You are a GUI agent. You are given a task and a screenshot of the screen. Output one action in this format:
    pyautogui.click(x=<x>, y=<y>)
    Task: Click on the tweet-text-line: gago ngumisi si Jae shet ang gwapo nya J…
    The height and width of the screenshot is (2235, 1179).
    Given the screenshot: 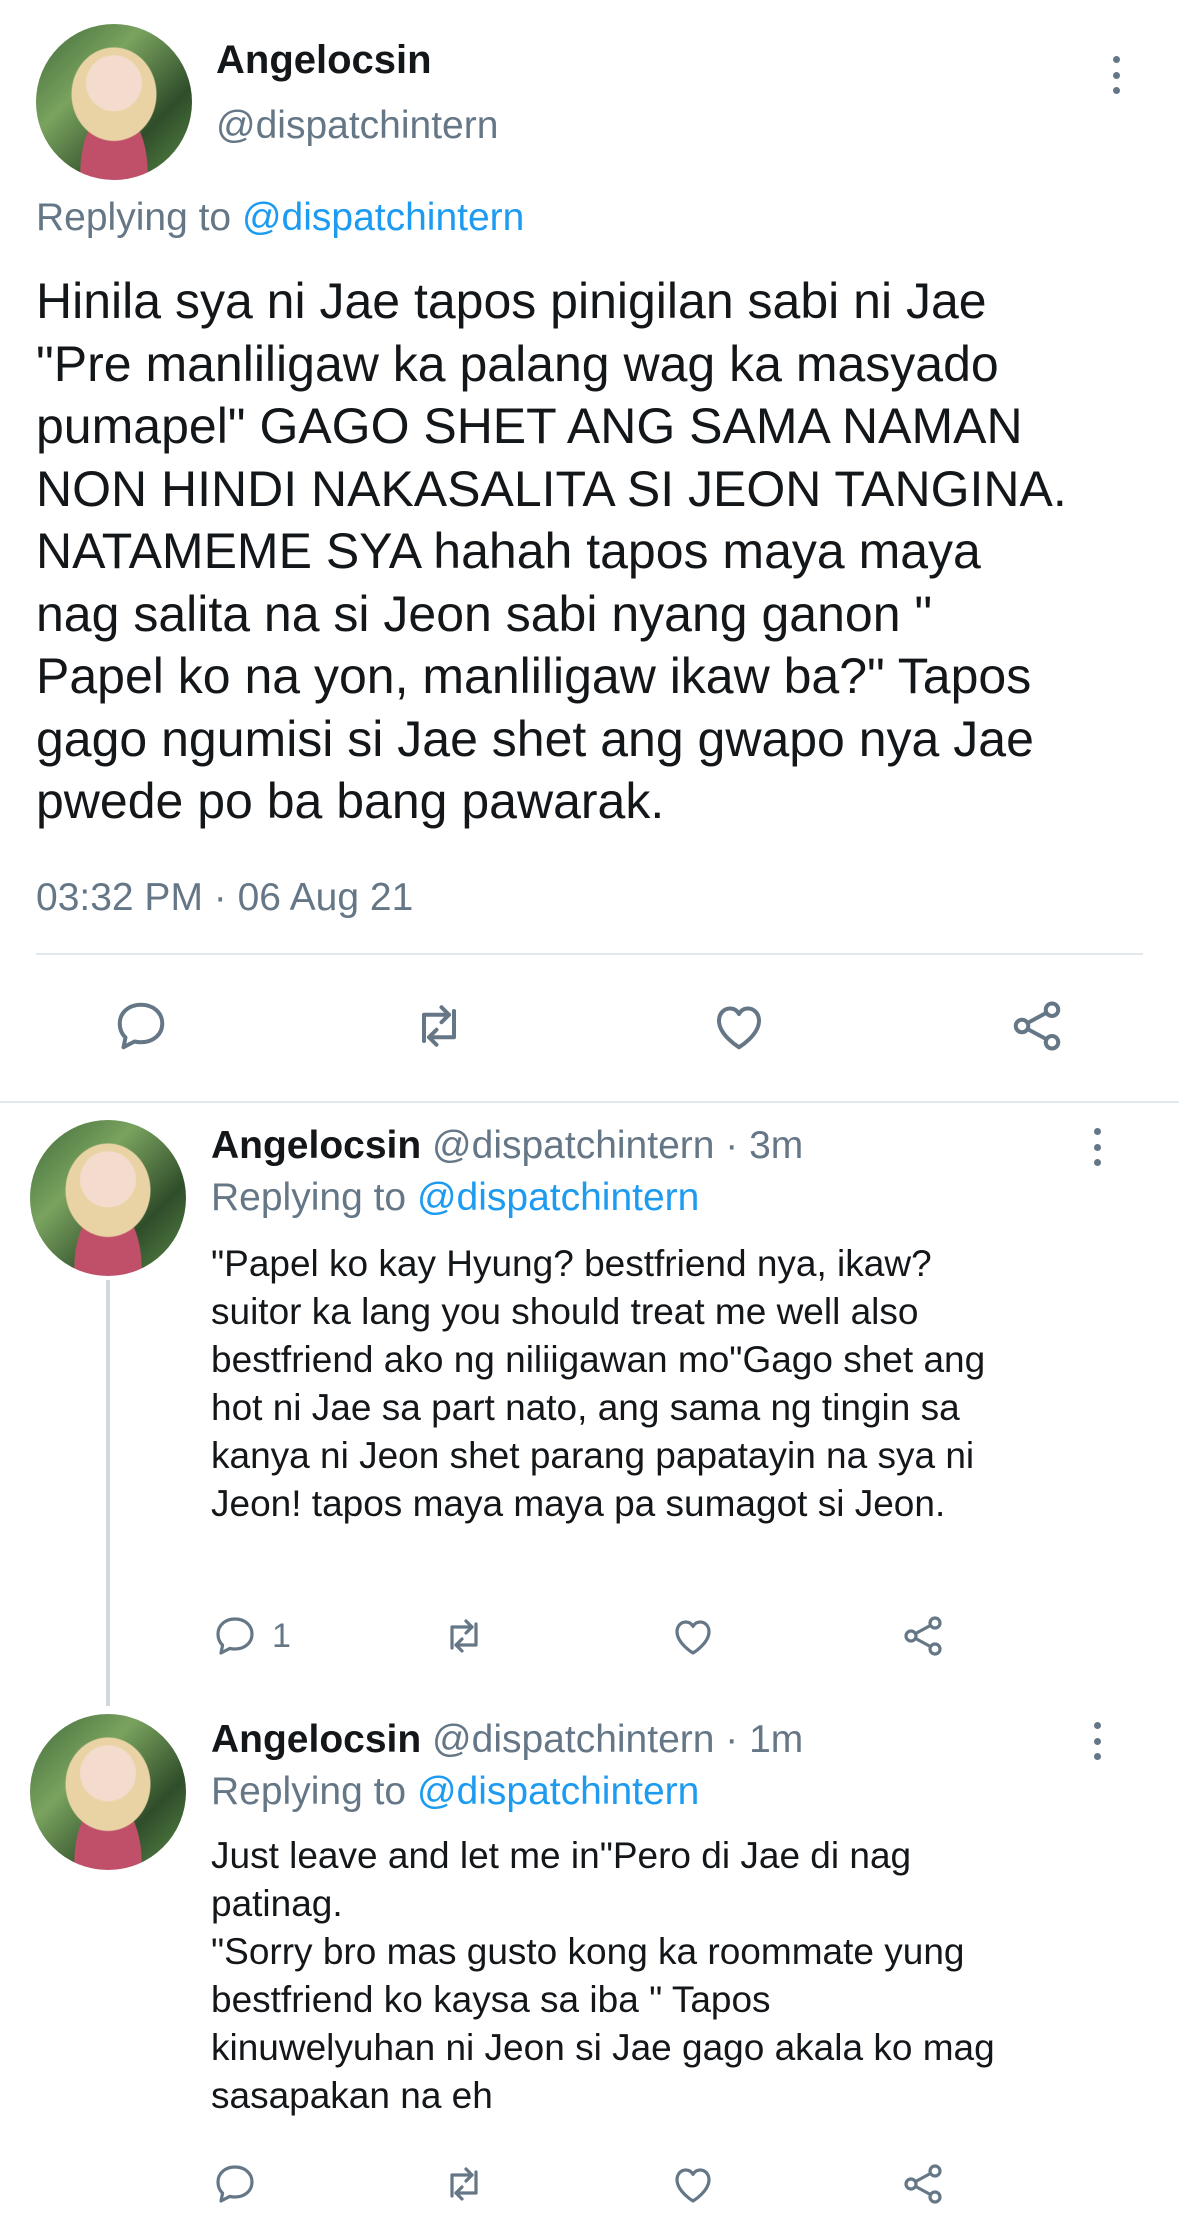 What is the action you would take?
    pyautogui.click(x=535, y=738)
    